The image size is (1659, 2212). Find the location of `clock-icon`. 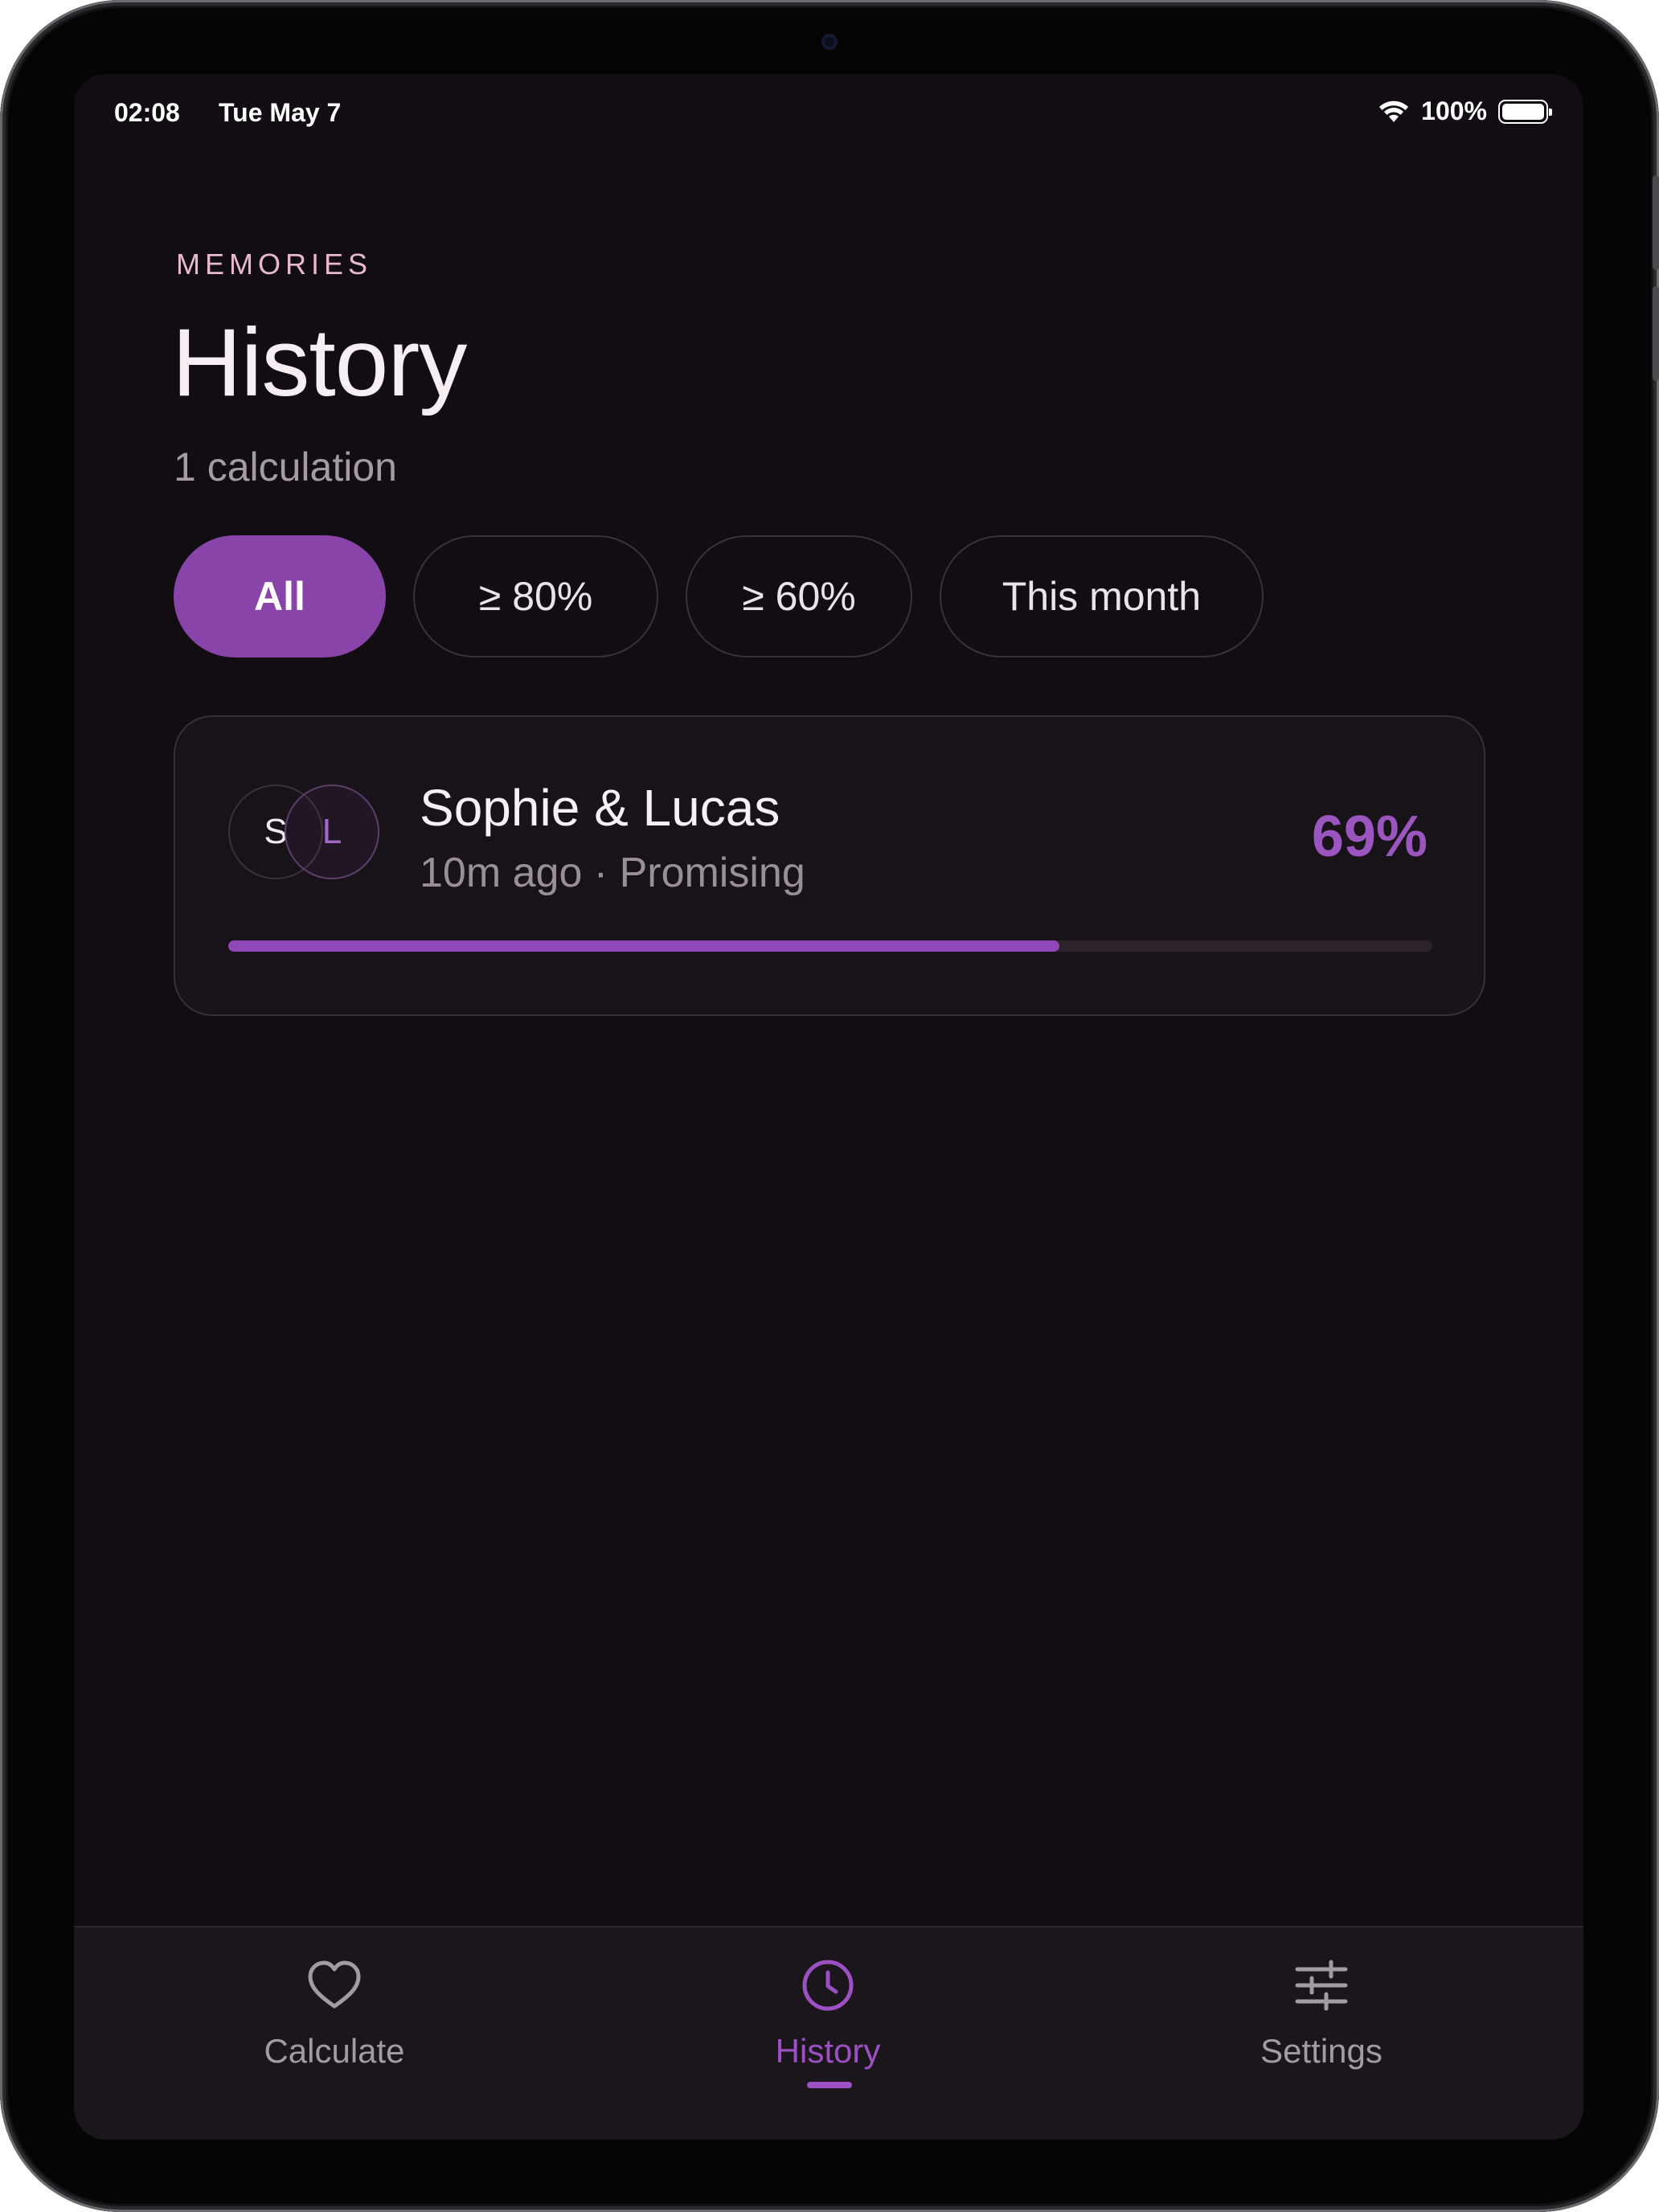

clock-icon is located at coordinates (828, 1985).